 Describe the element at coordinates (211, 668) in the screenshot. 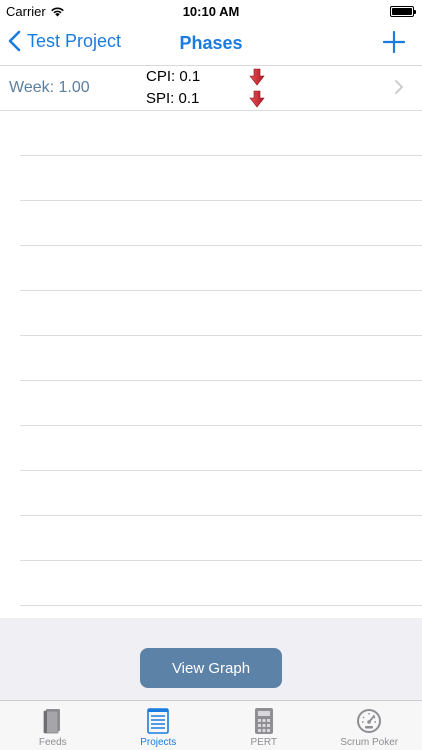

I see `view-graph-button: View Graph` at that location.